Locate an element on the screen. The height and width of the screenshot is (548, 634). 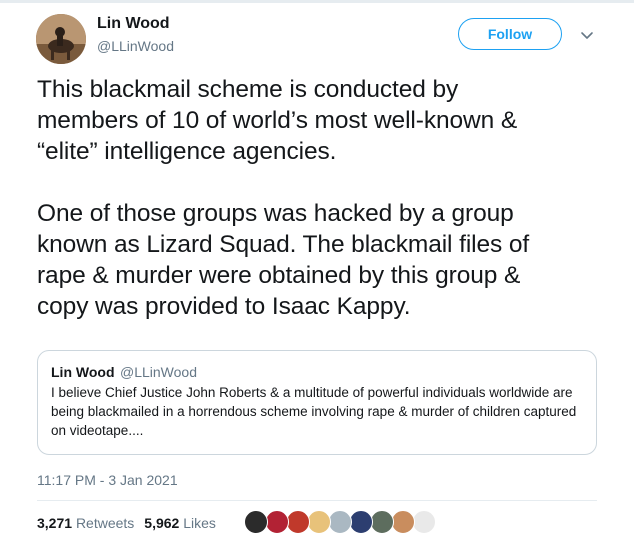
avatar-panda-icon is located at coordinates (424, 522).